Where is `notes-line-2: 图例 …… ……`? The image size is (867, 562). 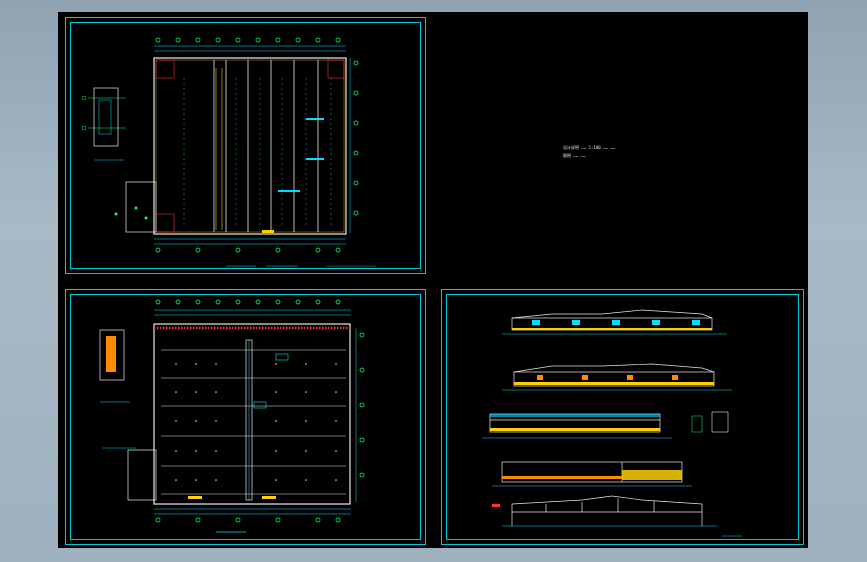 notes-line-2: 图例 …… …… is located at coordinates (574, 155).